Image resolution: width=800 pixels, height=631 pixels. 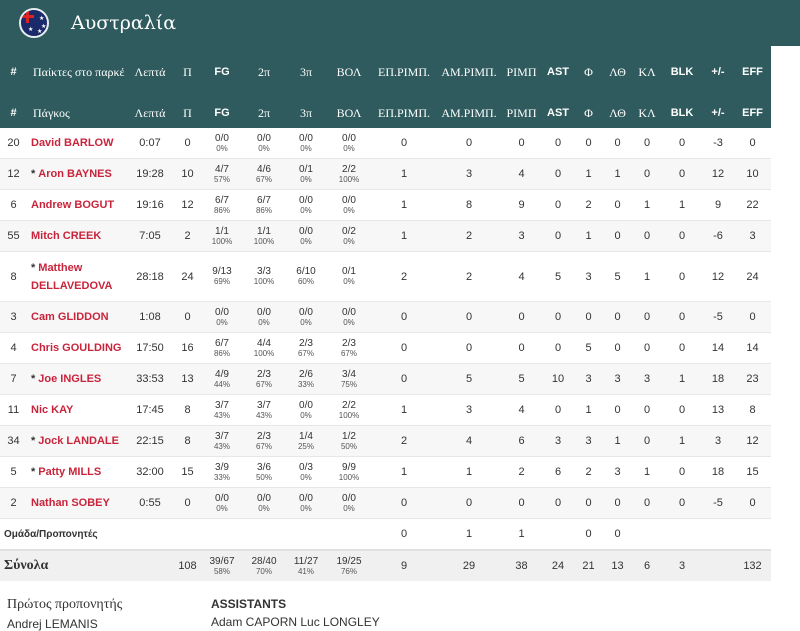 What do you see at coordinates (404, 348) in the screenshot?
I see `player-oreb: 0` at bounding box center [404, 348].